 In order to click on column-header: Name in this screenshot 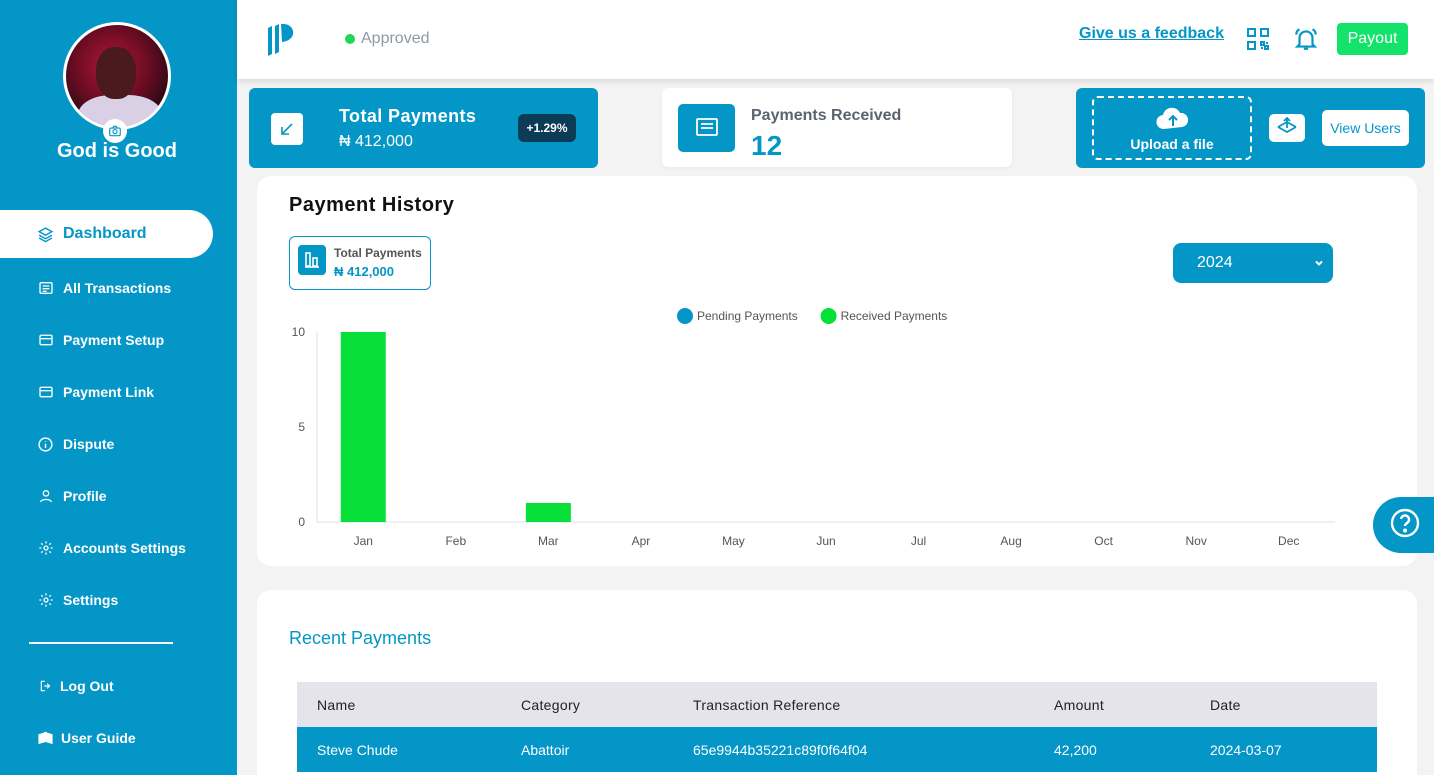, I will do `click(336, 704)`.